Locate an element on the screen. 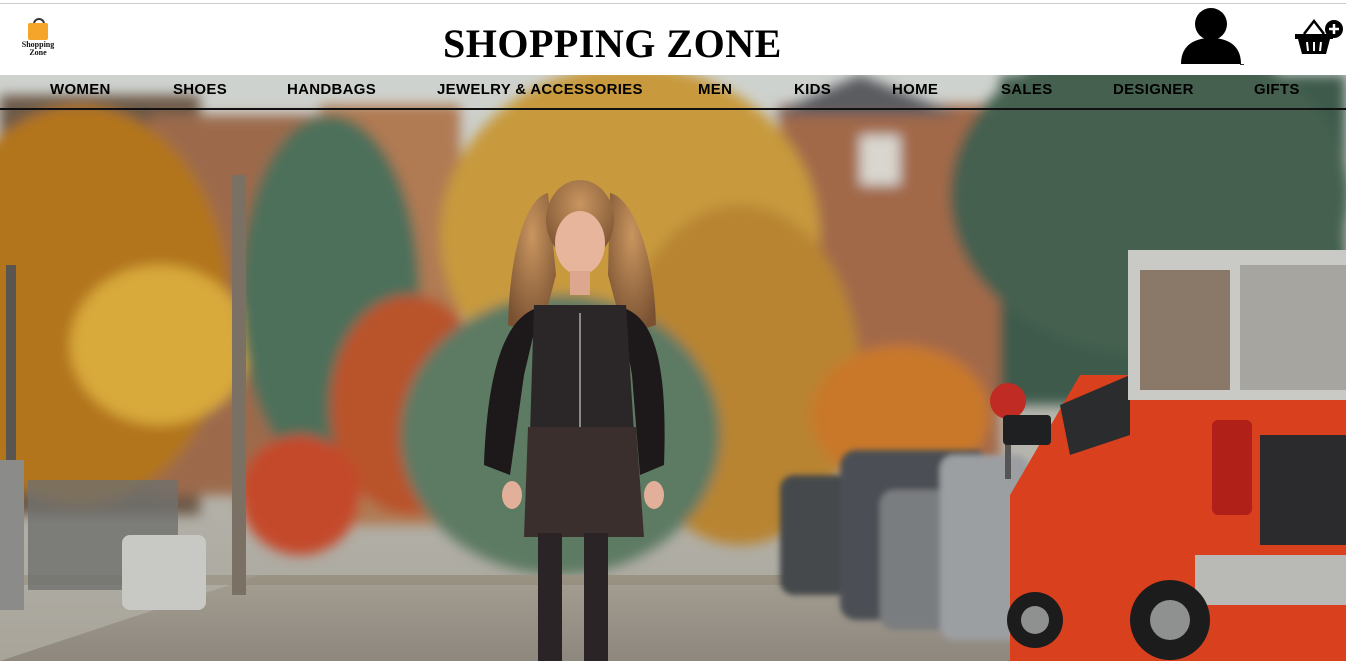  nav-item-kids: KIDS is located at coordinates (812, 89).